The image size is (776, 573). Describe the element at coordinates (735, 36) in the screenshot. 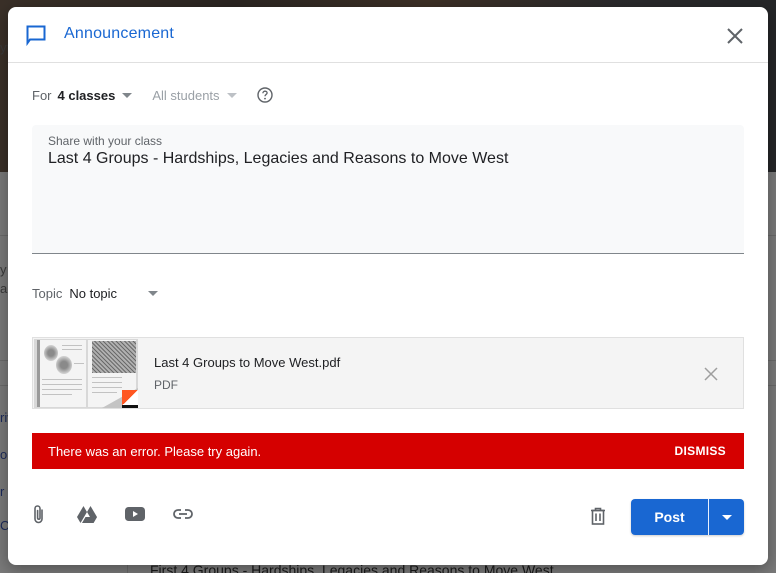

I see `close-icon` at that location.